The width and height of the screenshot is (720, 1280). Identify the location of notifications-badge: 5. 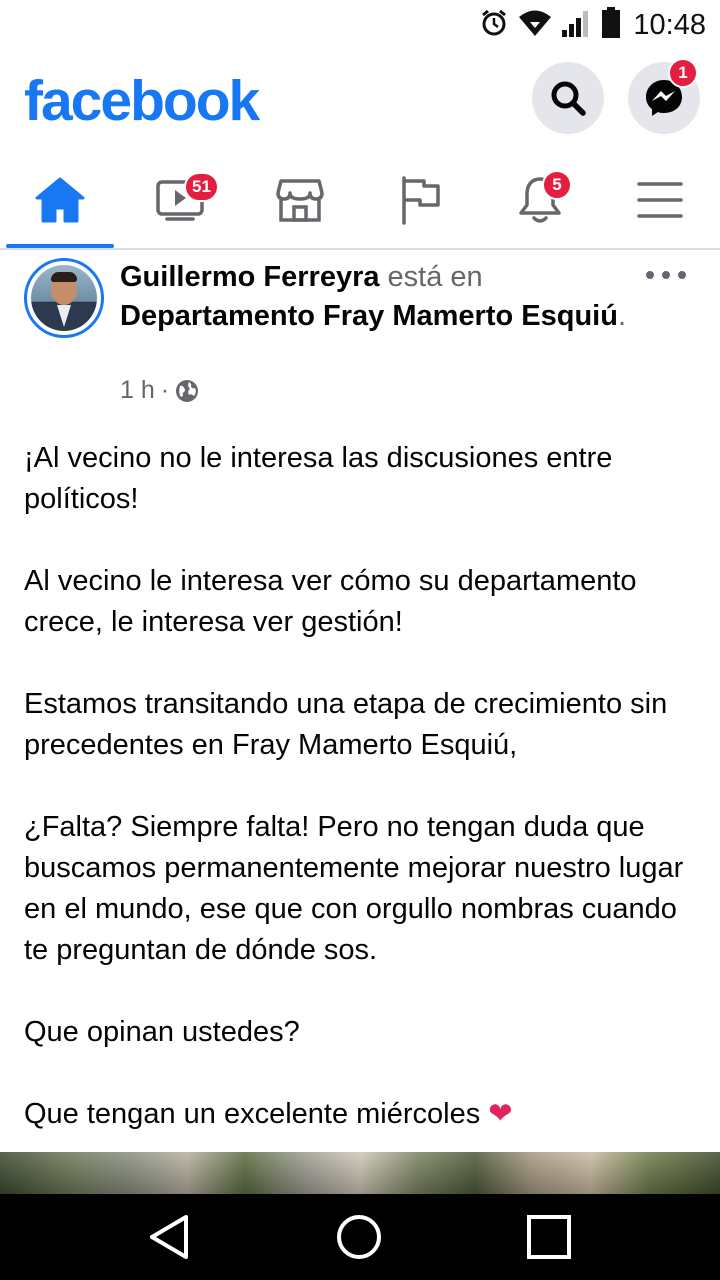
(557, 185).